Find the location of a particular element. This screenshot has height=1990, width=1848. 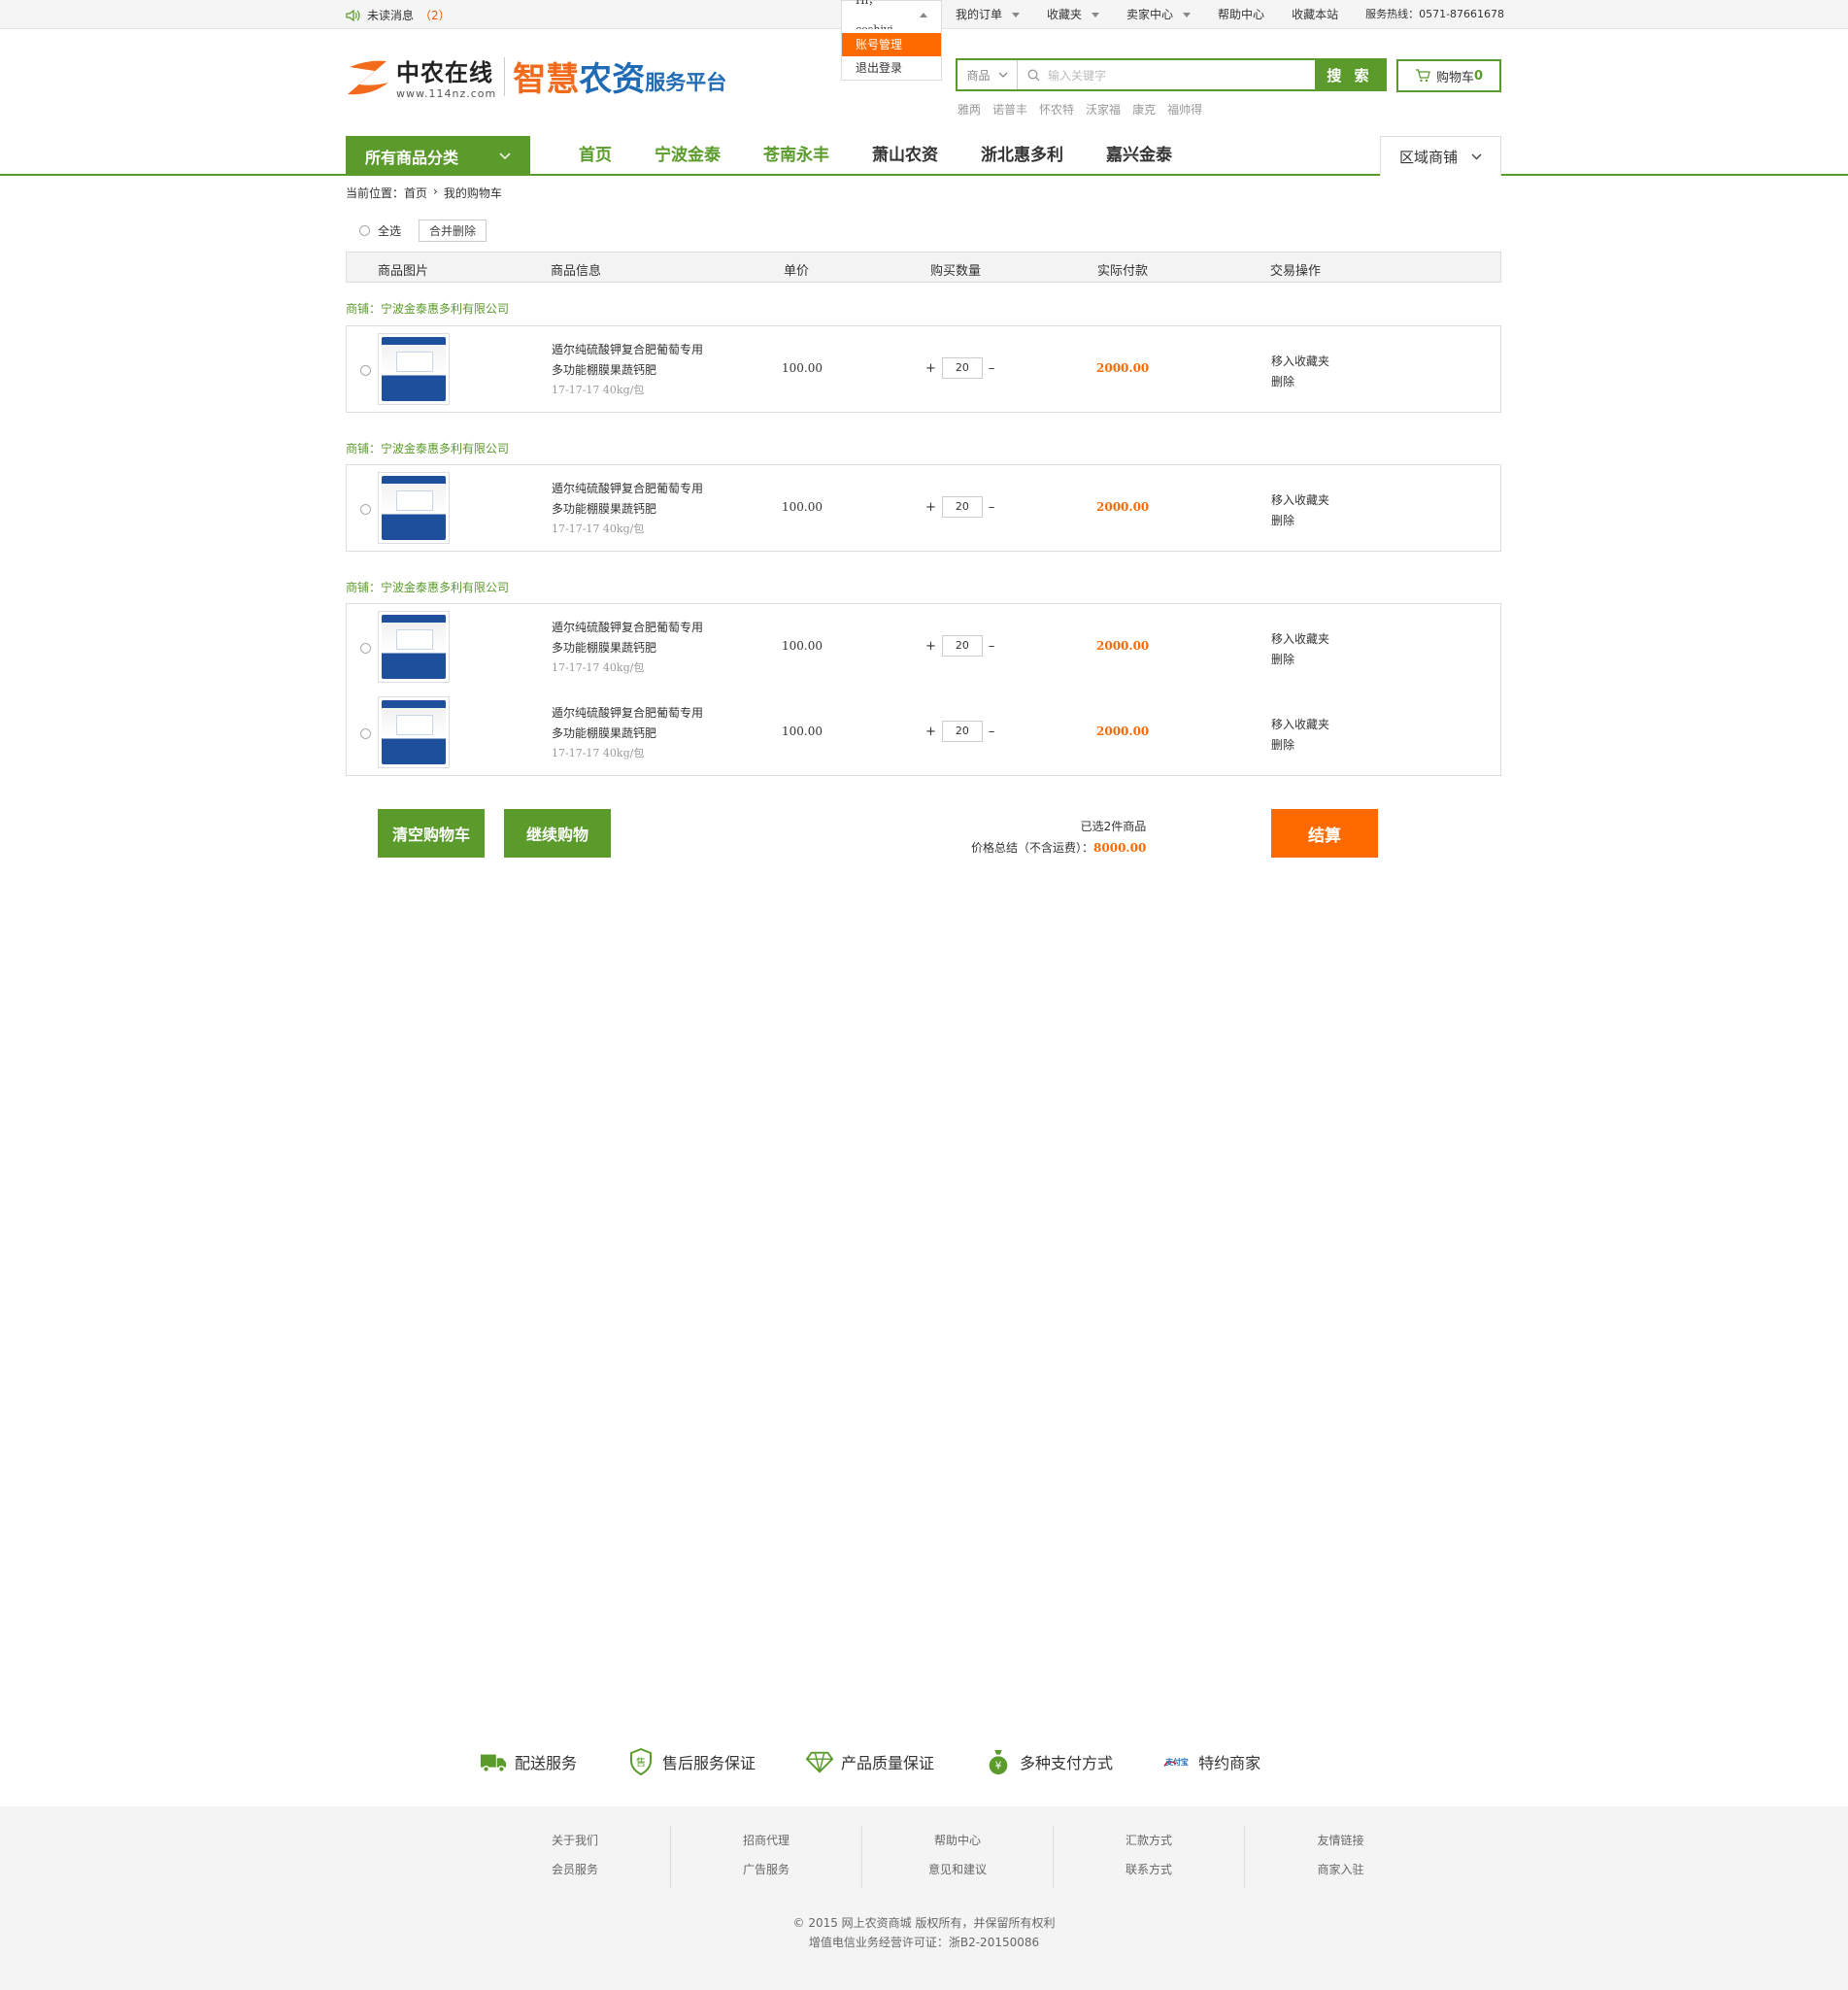

hot-word: 沃家福 is located at coordinates (1103, 109).